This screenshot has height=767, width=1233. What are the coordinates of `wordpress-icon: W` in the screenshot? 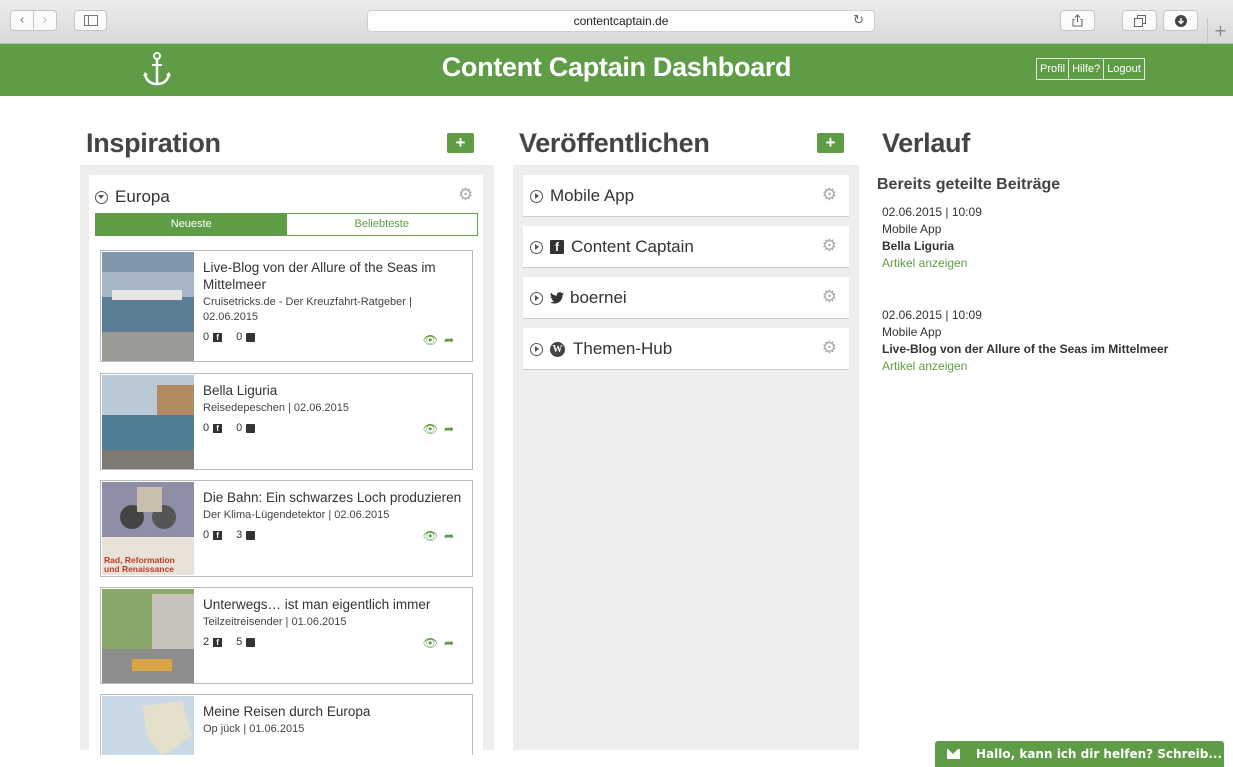 It's located at (557, 349).